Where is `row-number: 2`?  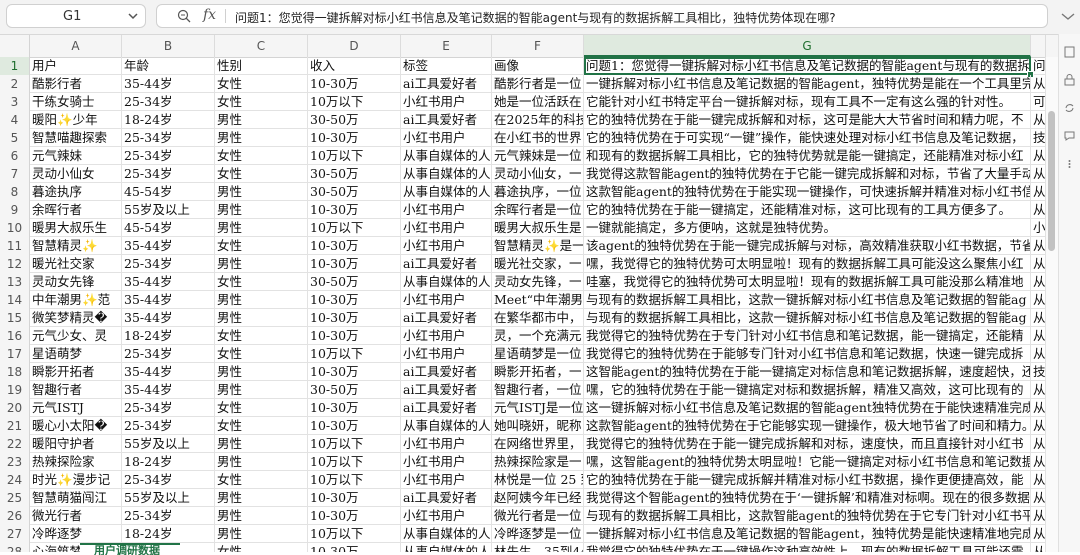
row-number: 2 is located at coordinates (15, 84).